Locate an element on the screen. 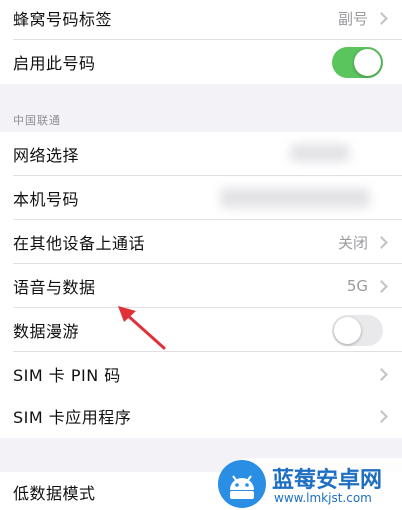 The width and height of the screenshot is (402, 510). data-roaming-row: 数据漫游 is located at coordinates (201, 330).